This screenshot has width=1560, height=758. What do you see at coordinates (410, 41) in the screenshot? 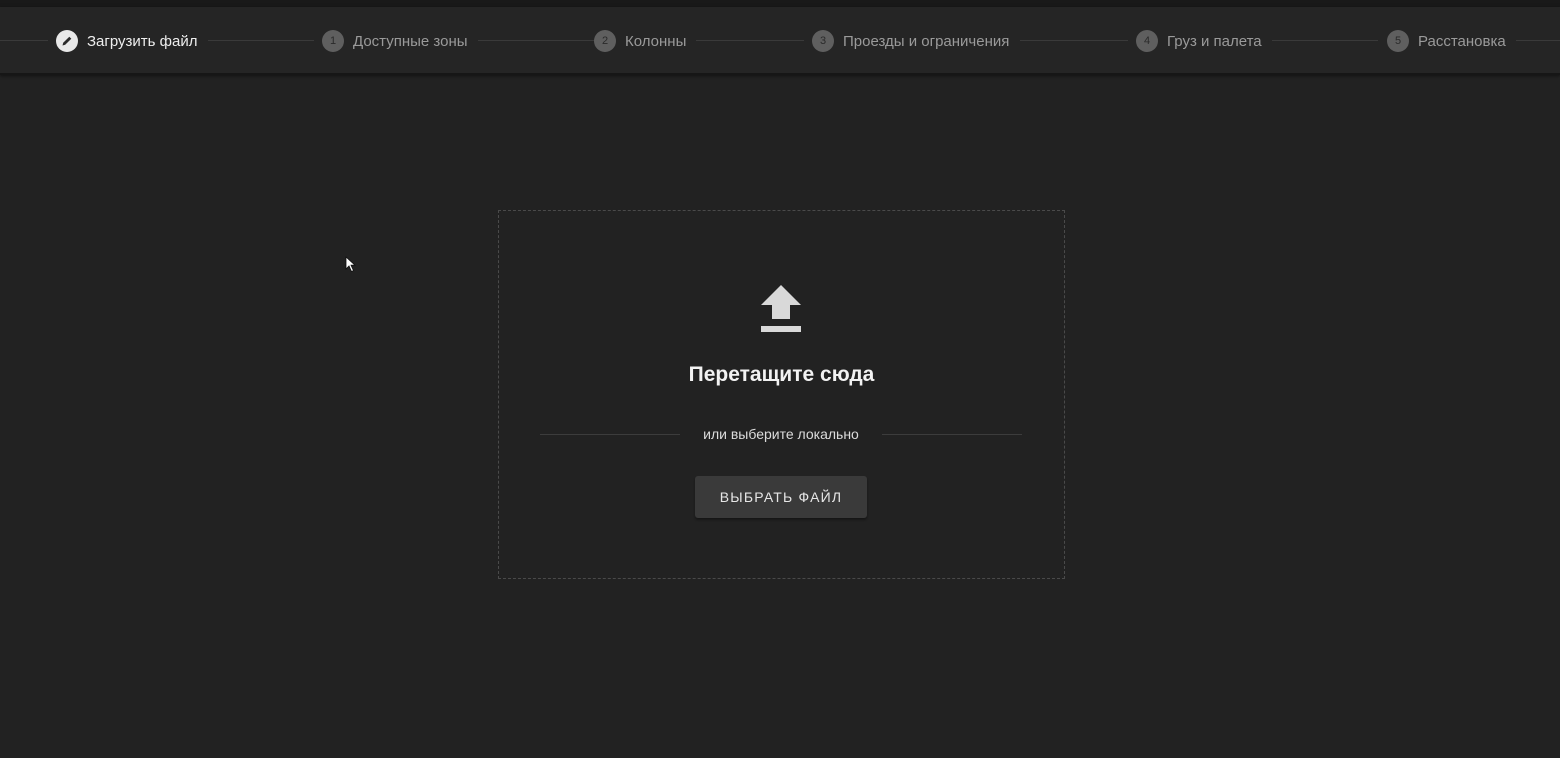
I see `step-label: Доступные зоны` at bounding box center [410, 41].